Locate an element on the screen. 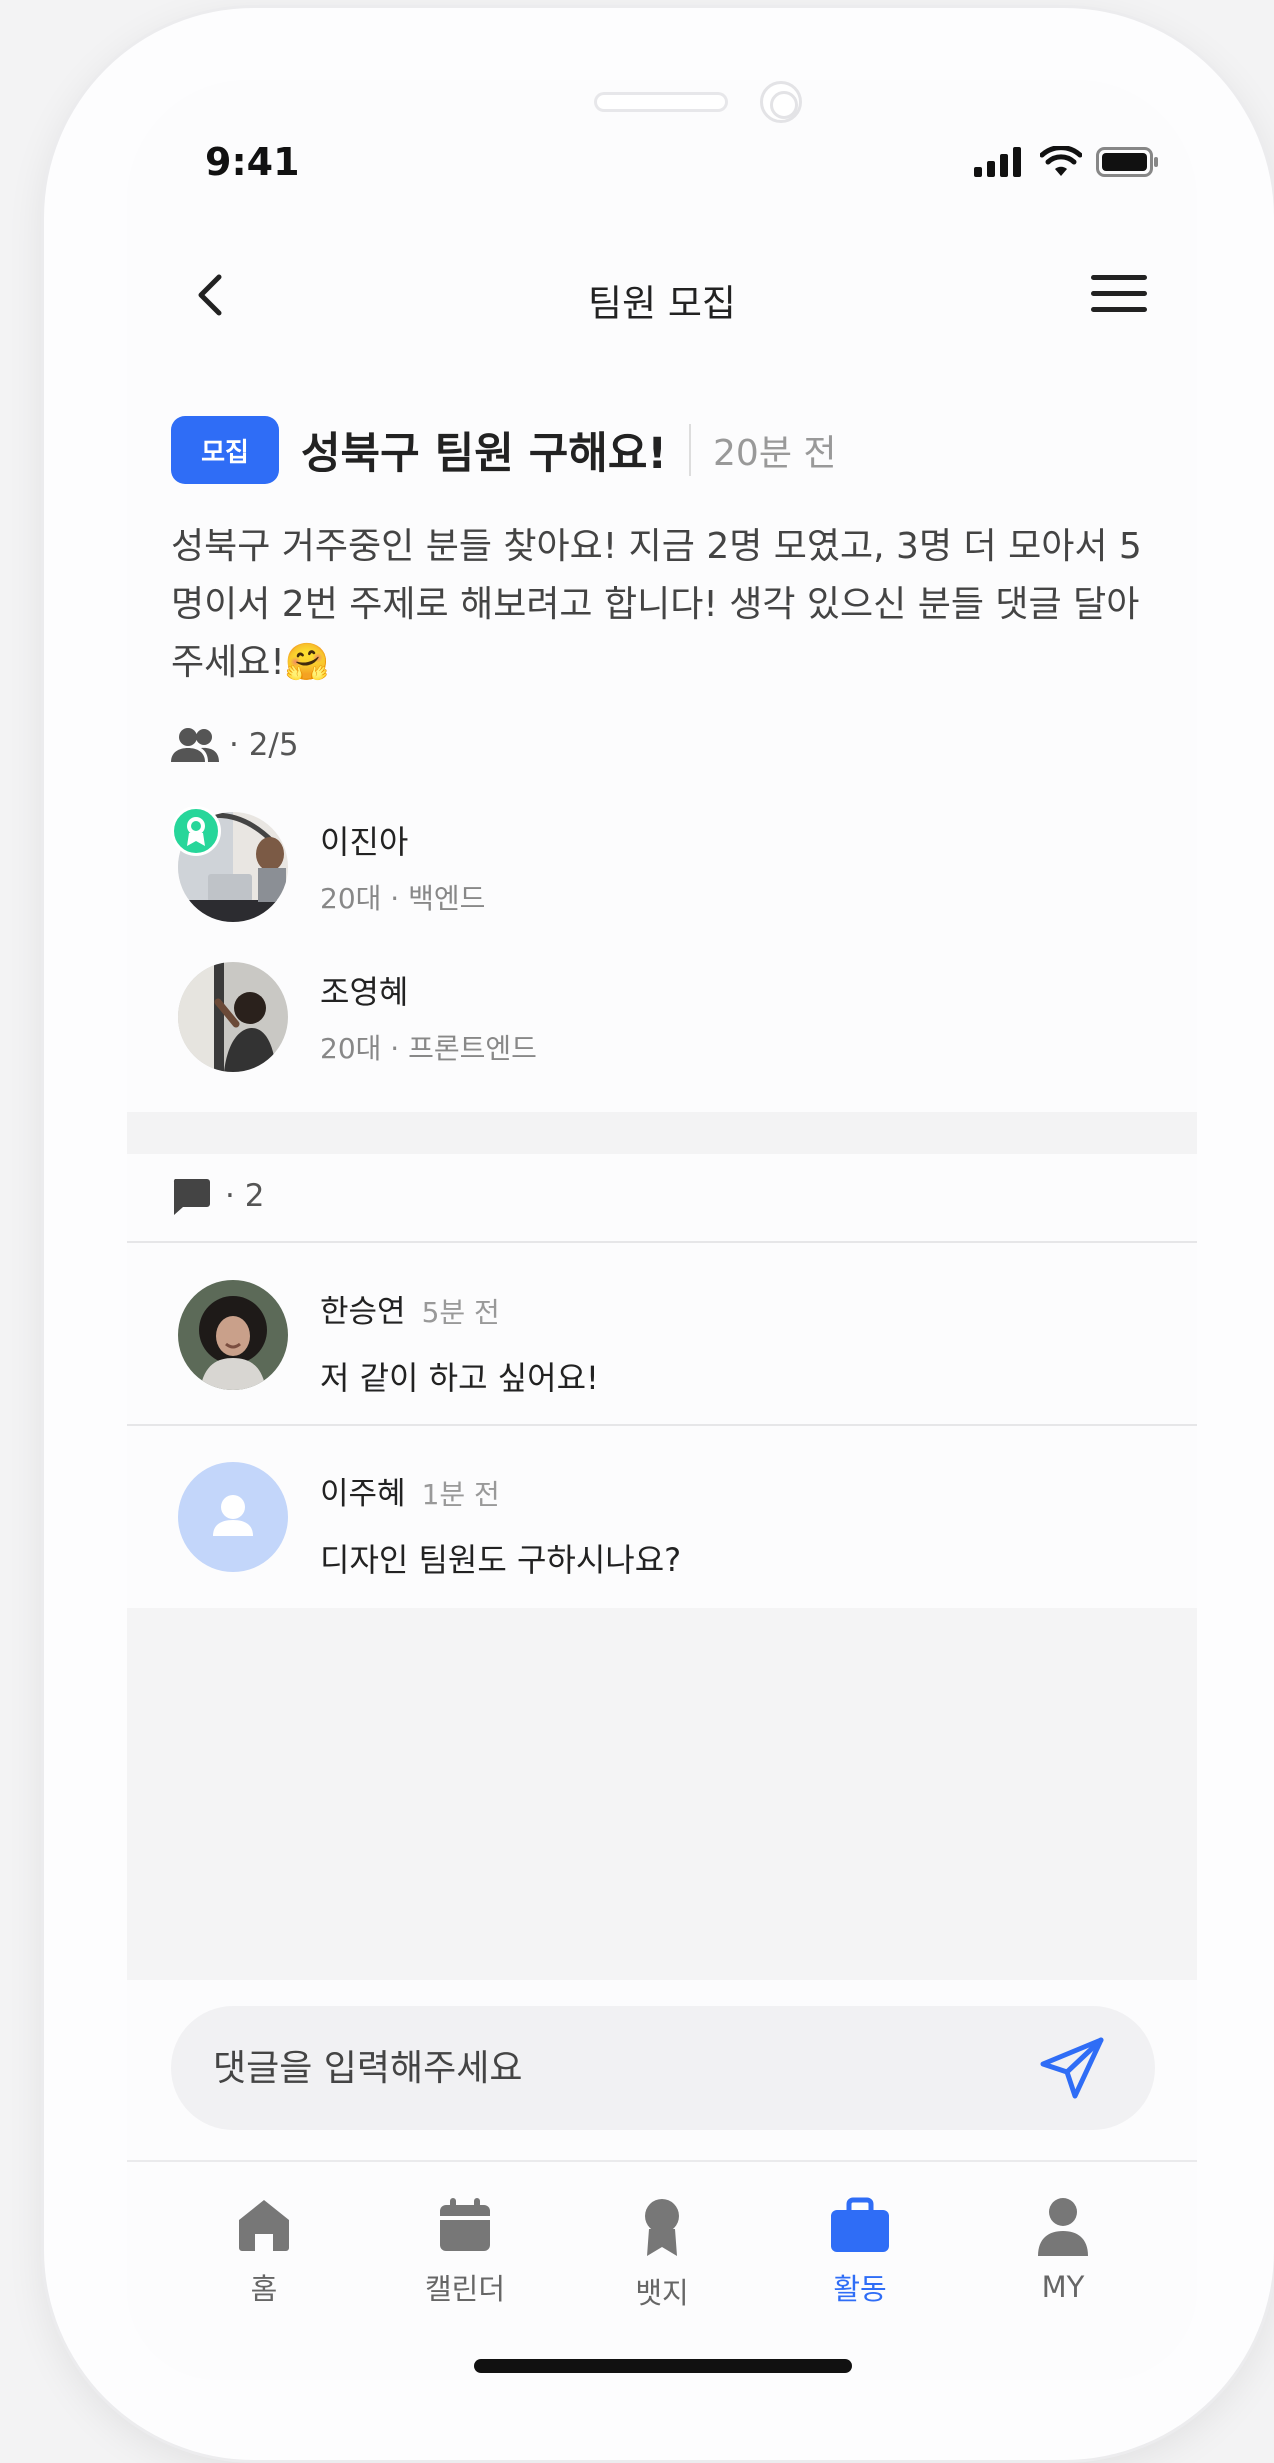 The image size is (1274, 2463). menu-button is located at coordinates (1119, 294).